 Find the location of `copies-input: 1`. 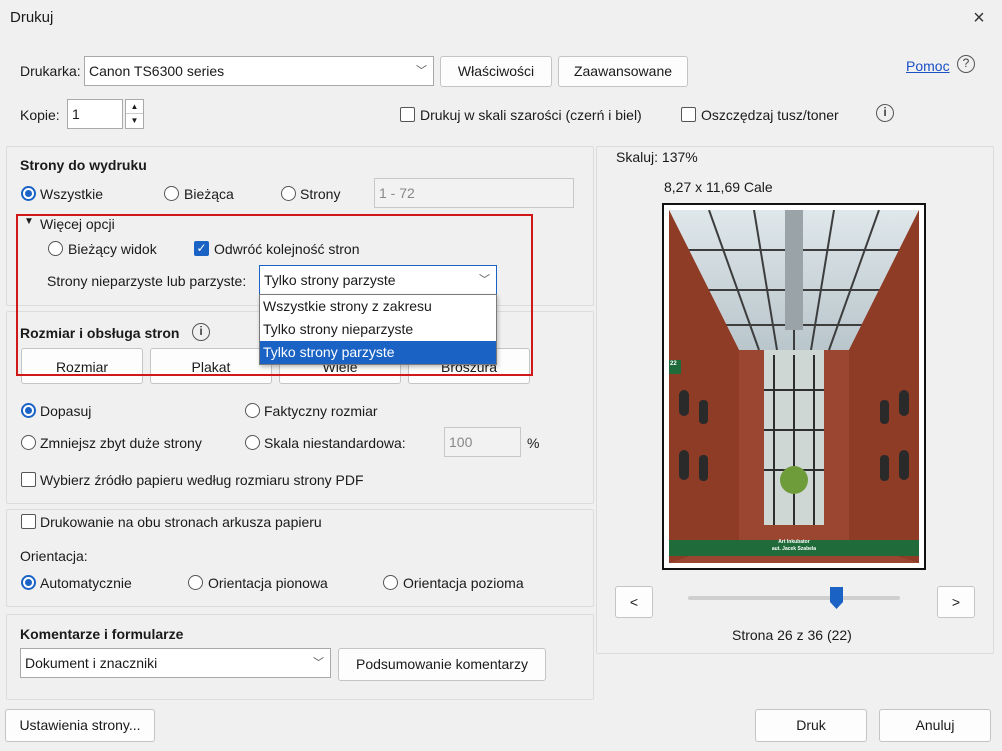

copies-input: 1 is located at coordinates (95, 114).